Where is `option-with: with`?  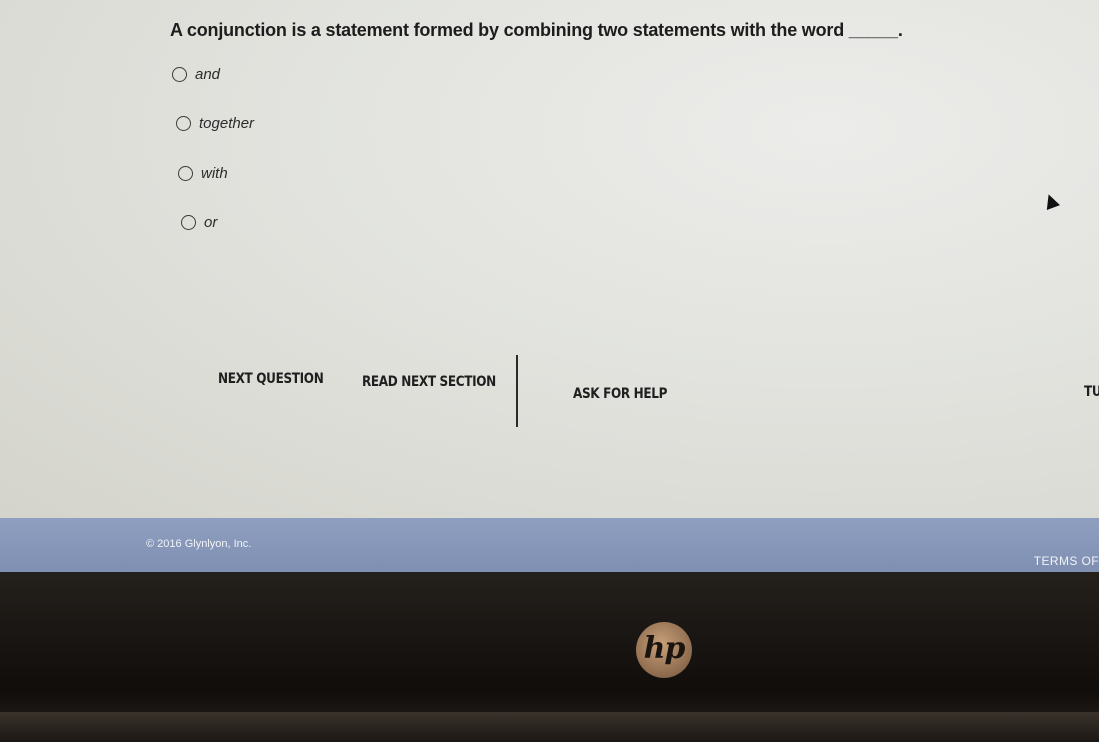
option-with: with is located at coordinates (203, 173).